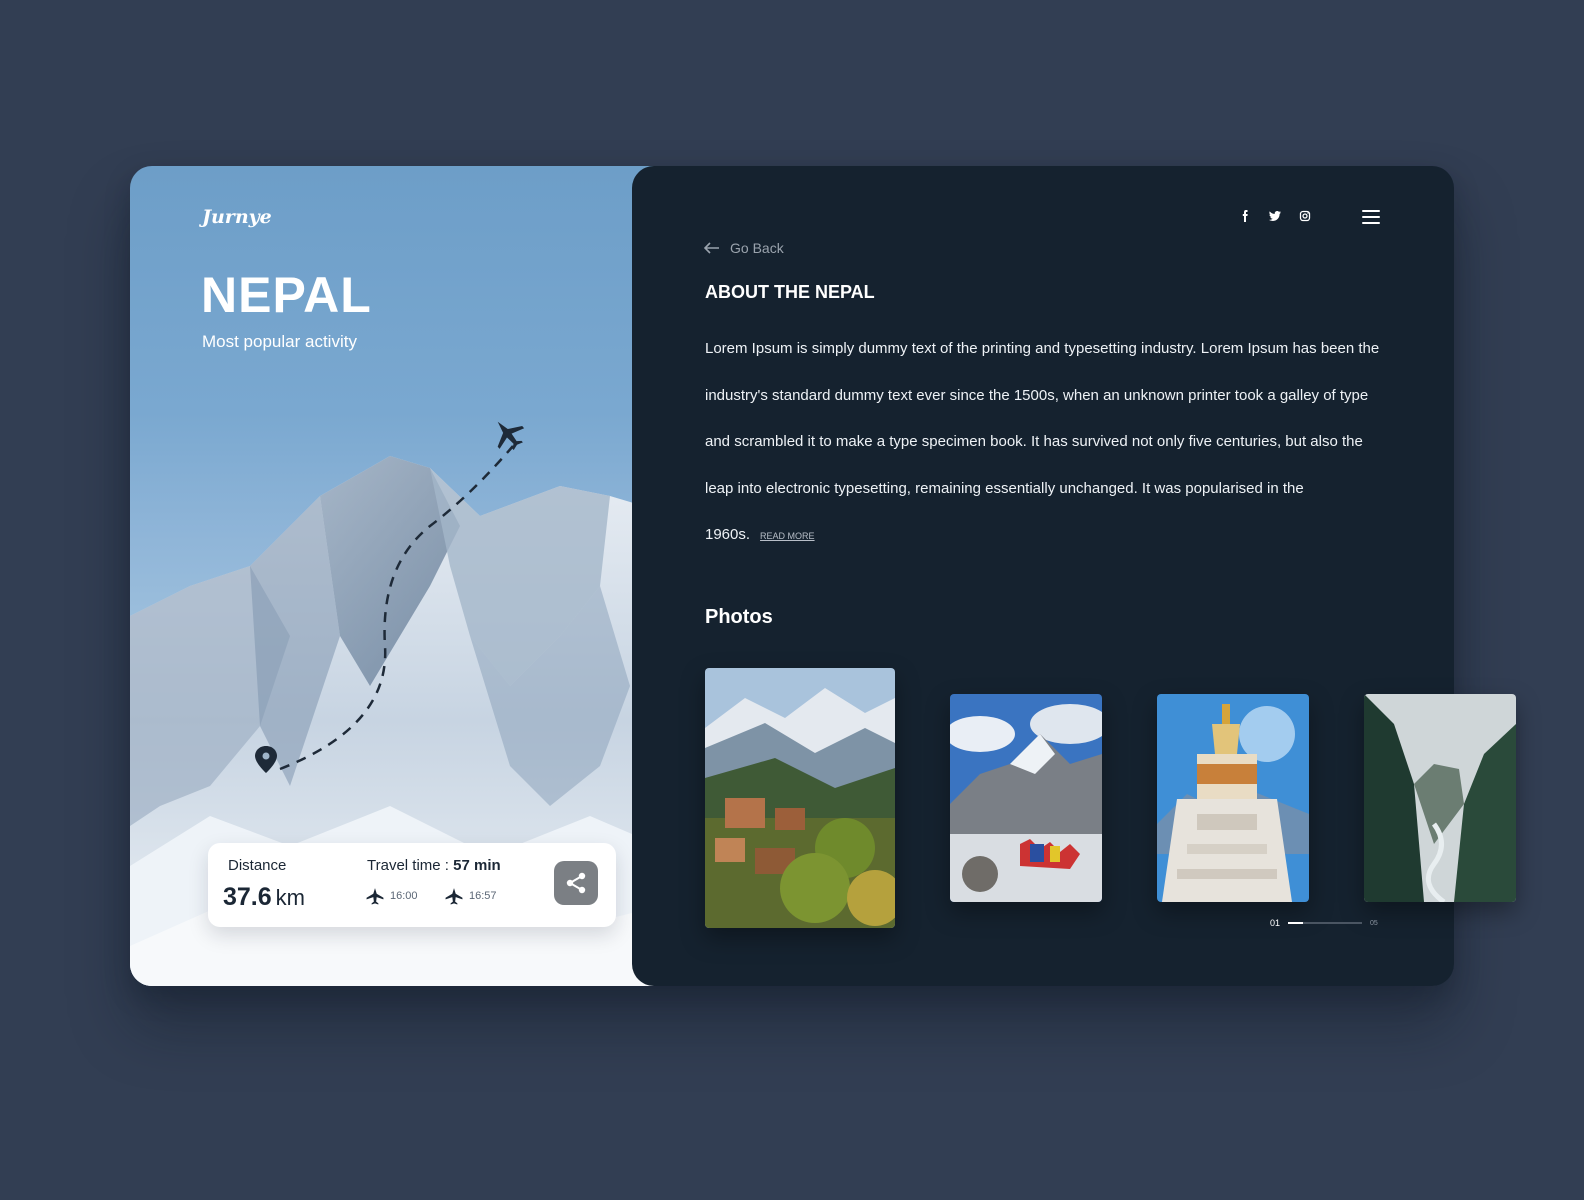  Describe the element at coordinates (257, 865) in the screenshot. I see `distance-label: Distance` at that location.